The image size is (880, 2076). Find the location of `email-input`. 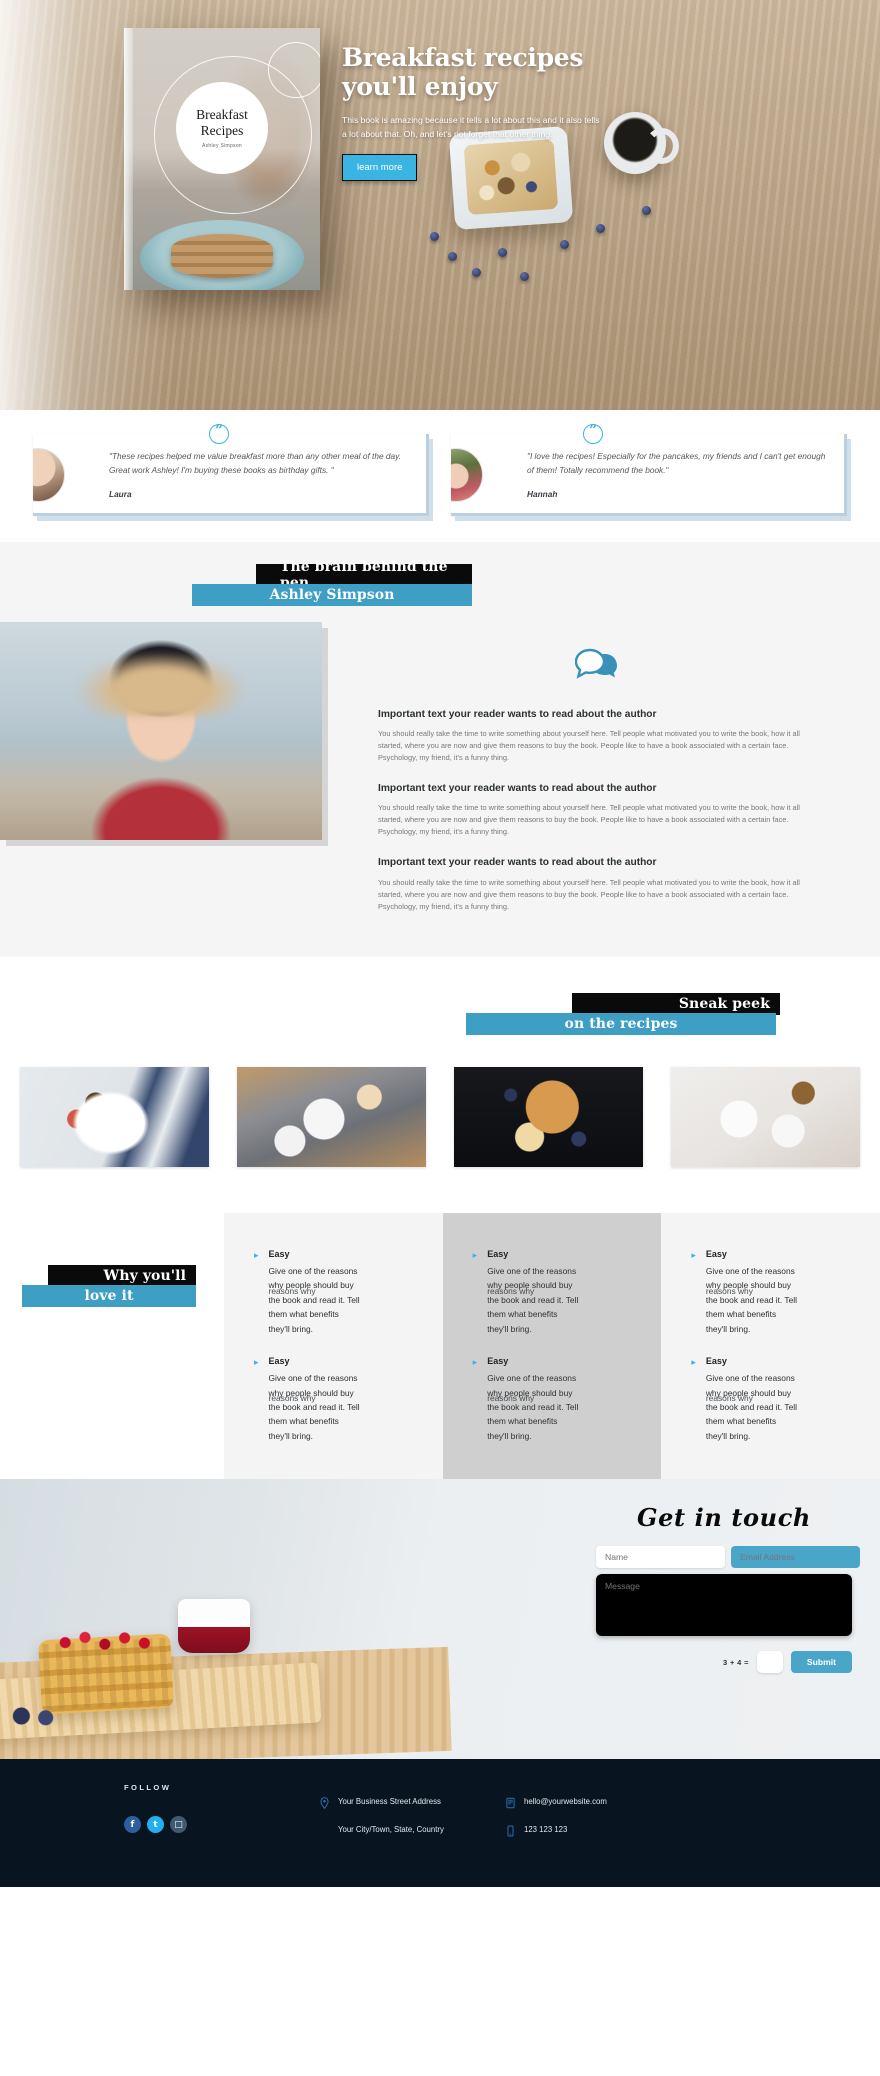

email-input is located at coordinates (795, 1557).